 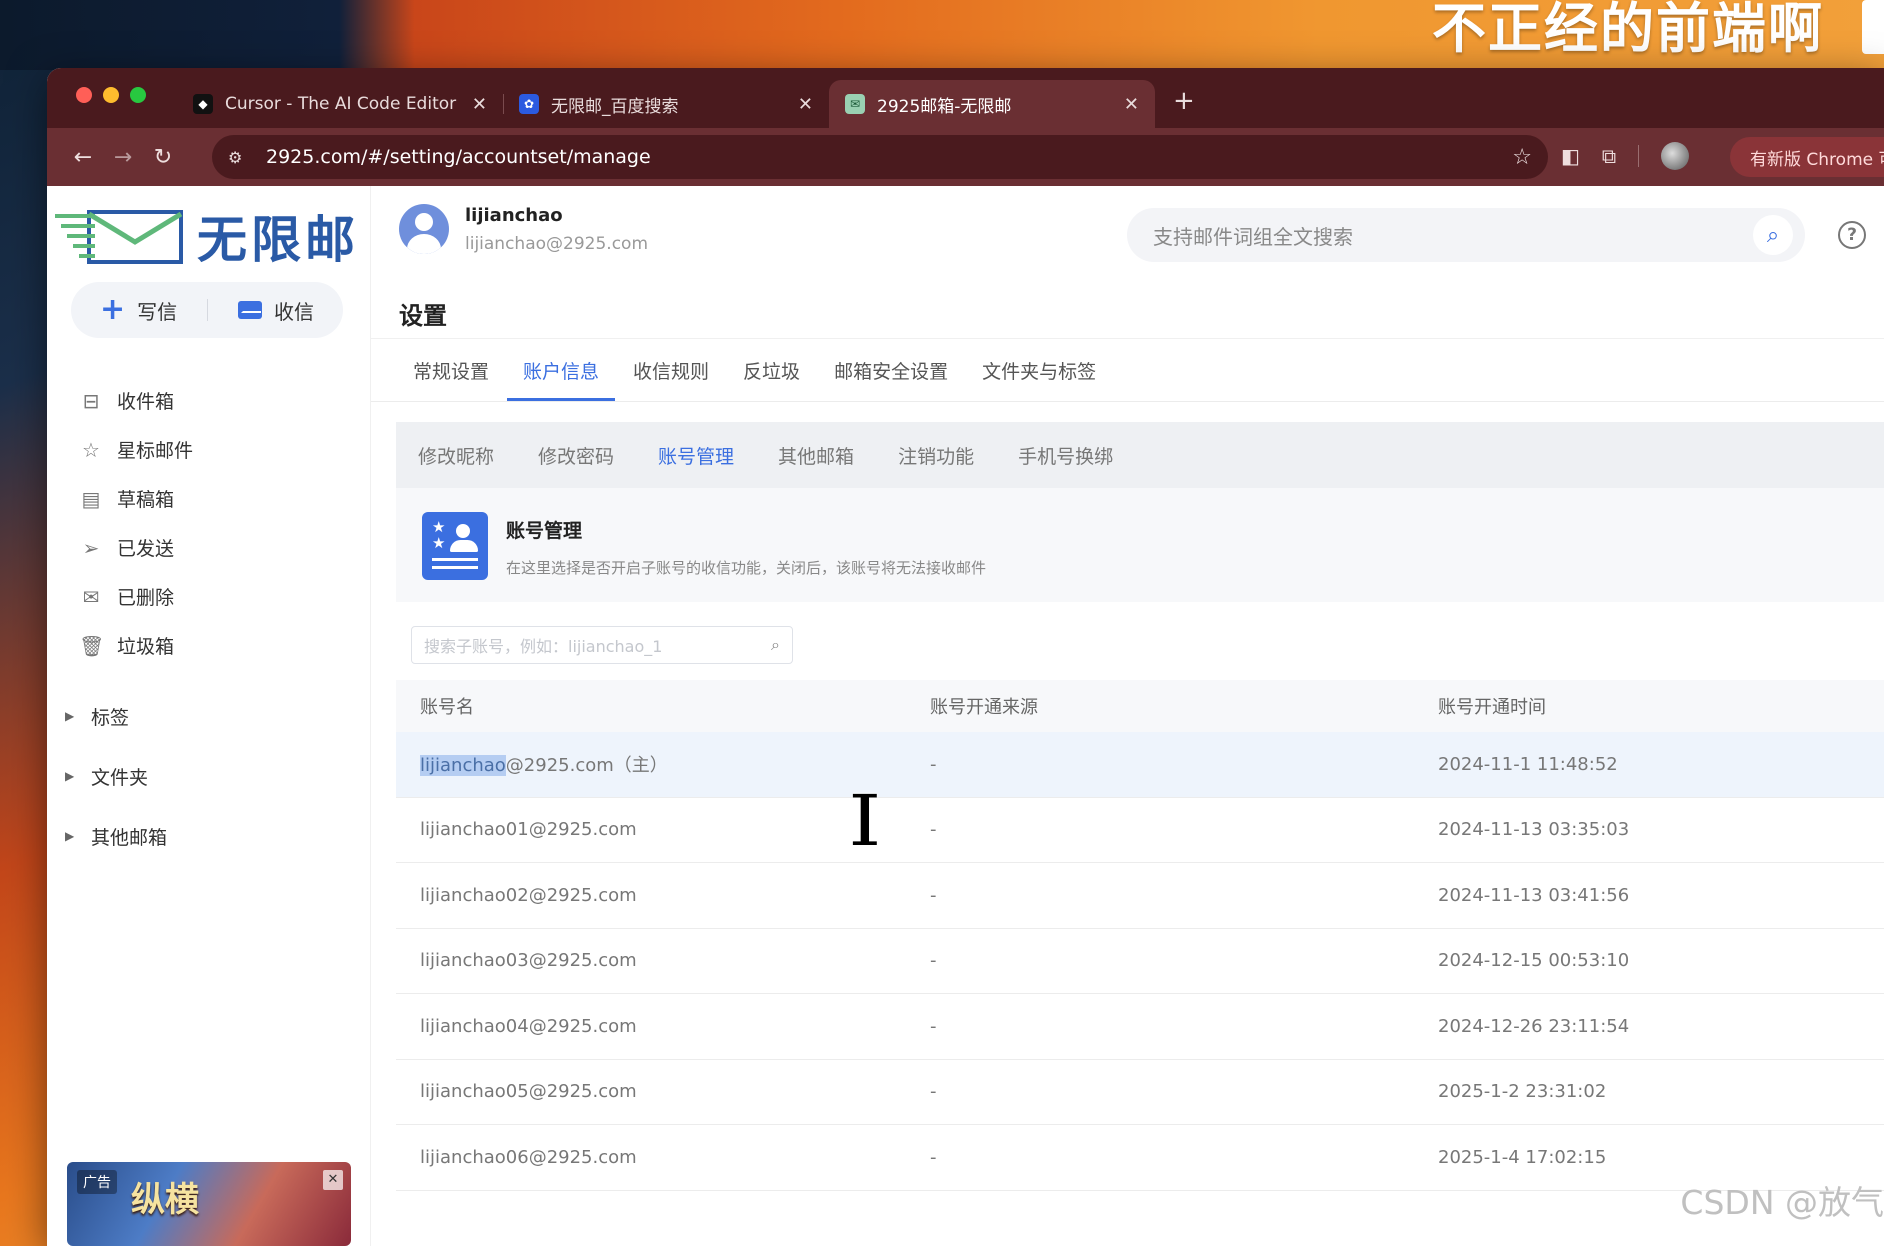 I want to click on nav-item-trash: 🗑 垃圾箱, so click(x=212, y=645).